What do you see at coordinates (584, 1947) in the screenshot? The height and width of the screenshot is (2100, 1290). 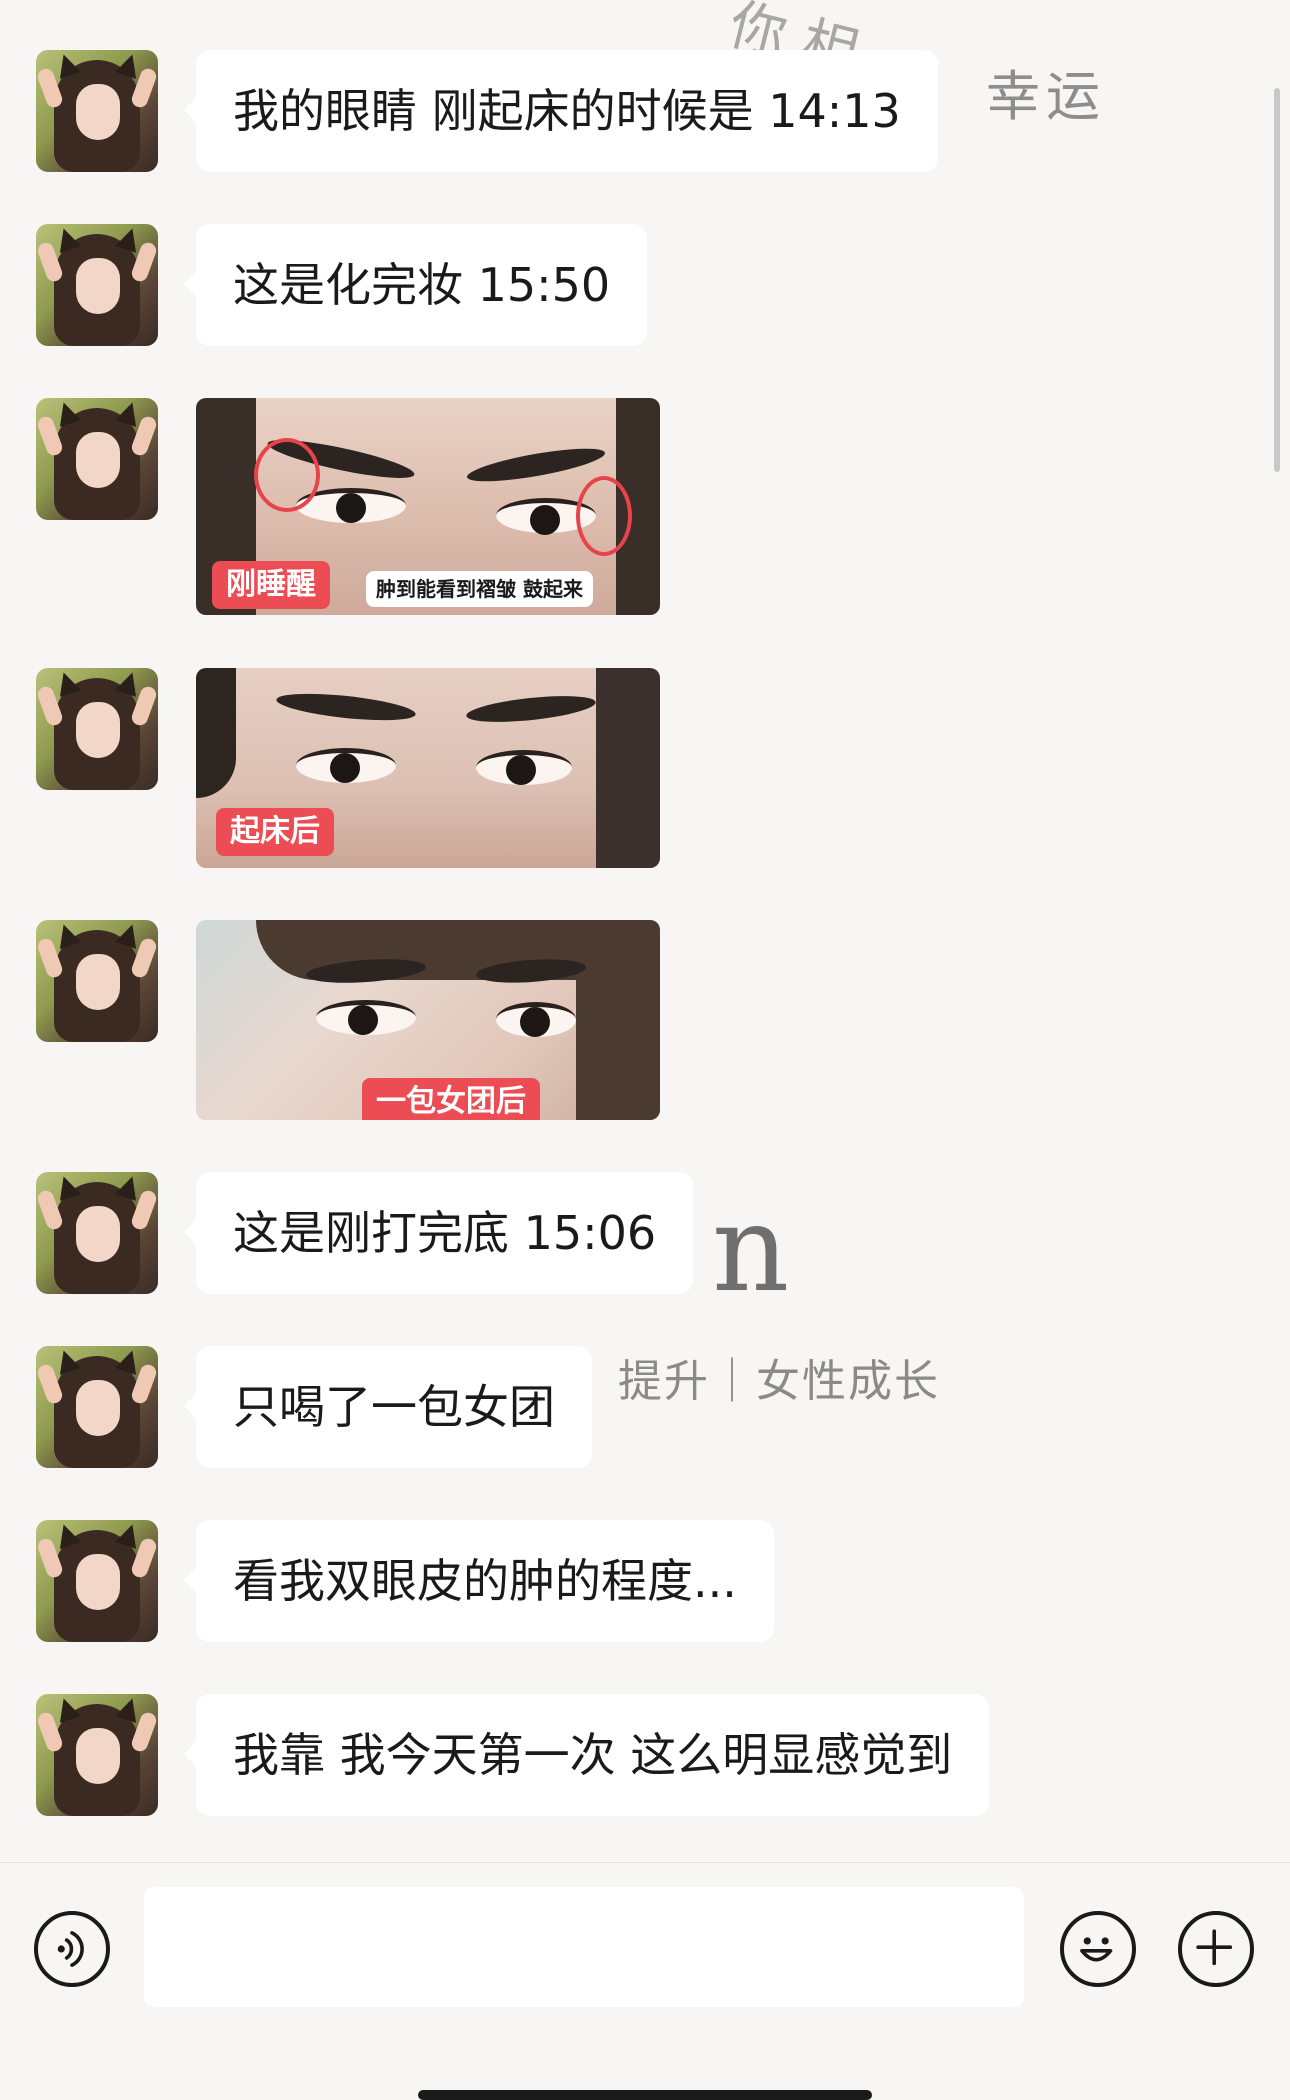 I see `message-input` at bounding box center [584, 1947].